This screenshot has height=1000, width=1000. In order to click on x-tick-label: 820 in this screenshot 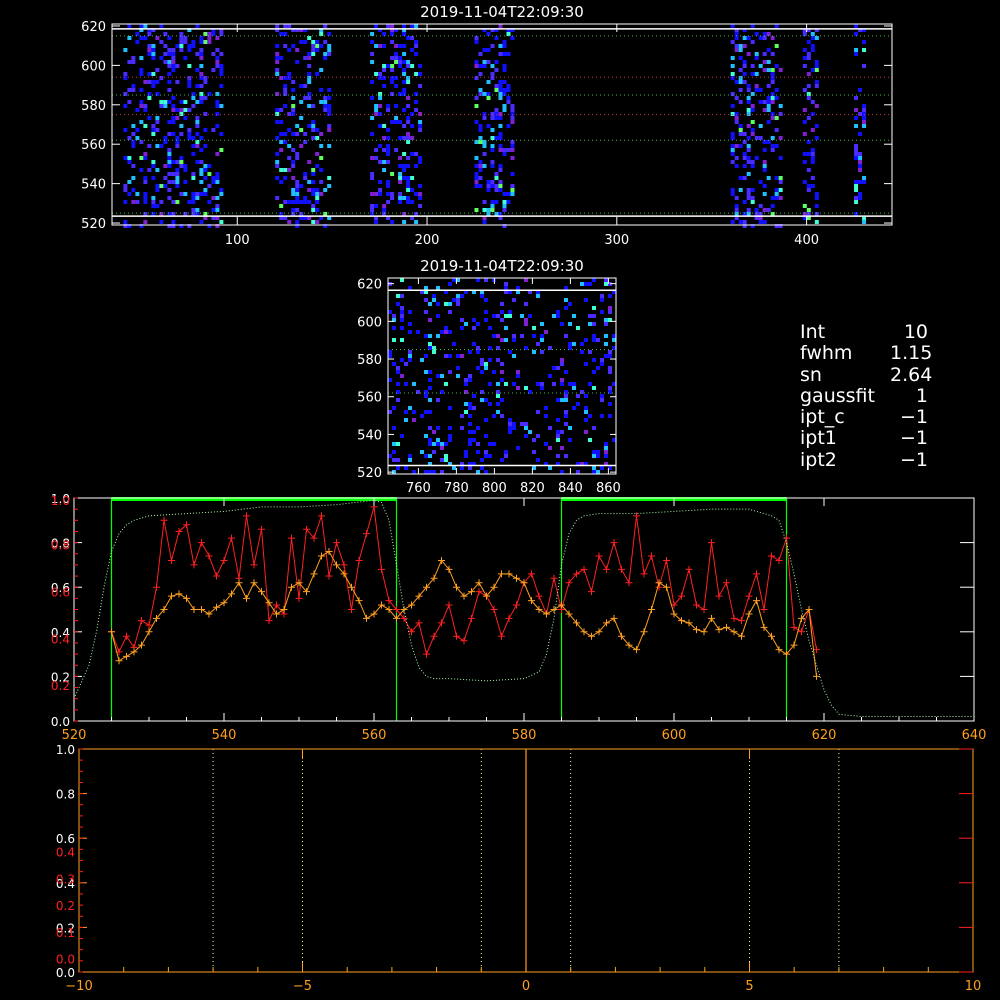, I will do `click(532, 488)`.